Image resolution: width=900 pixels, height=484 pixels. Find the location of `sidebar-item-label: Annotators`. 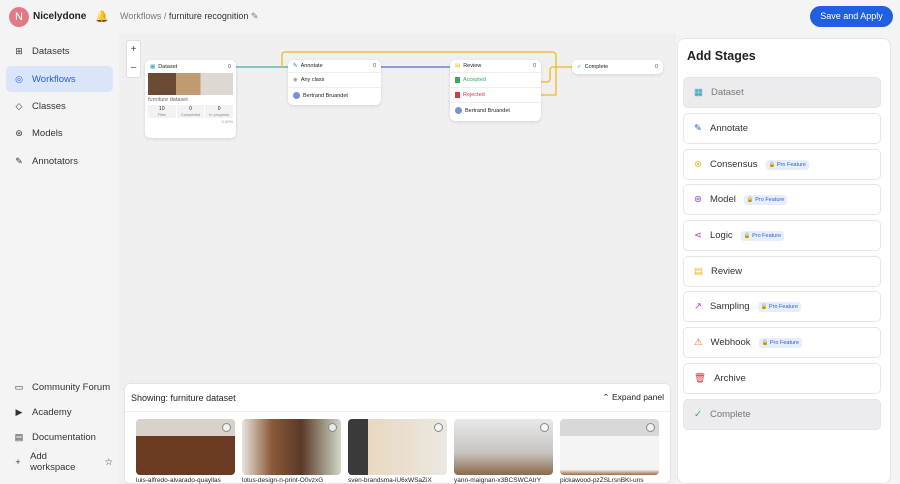

sidebar-item-label: Annotators is located at coordinates (55, 161).